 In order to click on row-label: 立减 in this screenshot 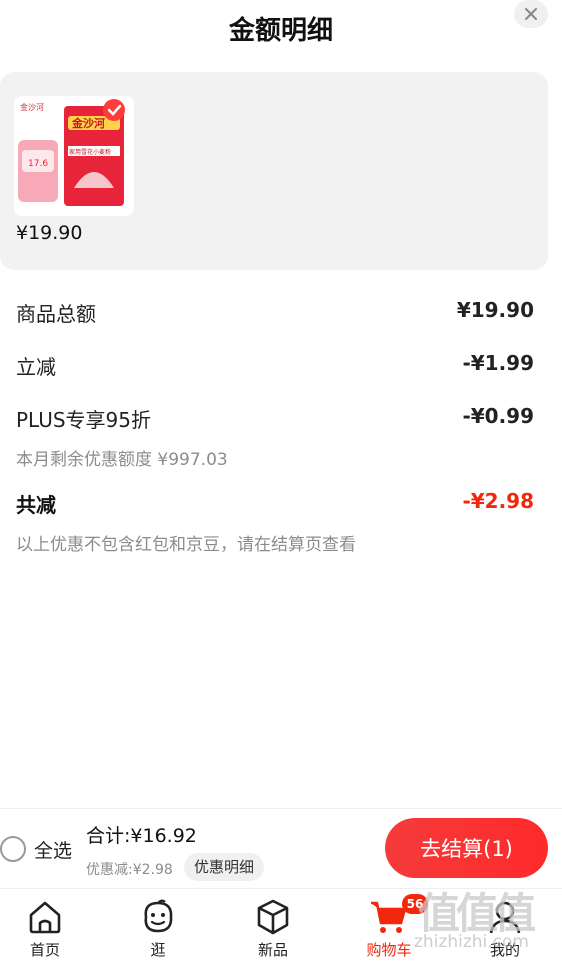, I will do `click(36, 367)`.